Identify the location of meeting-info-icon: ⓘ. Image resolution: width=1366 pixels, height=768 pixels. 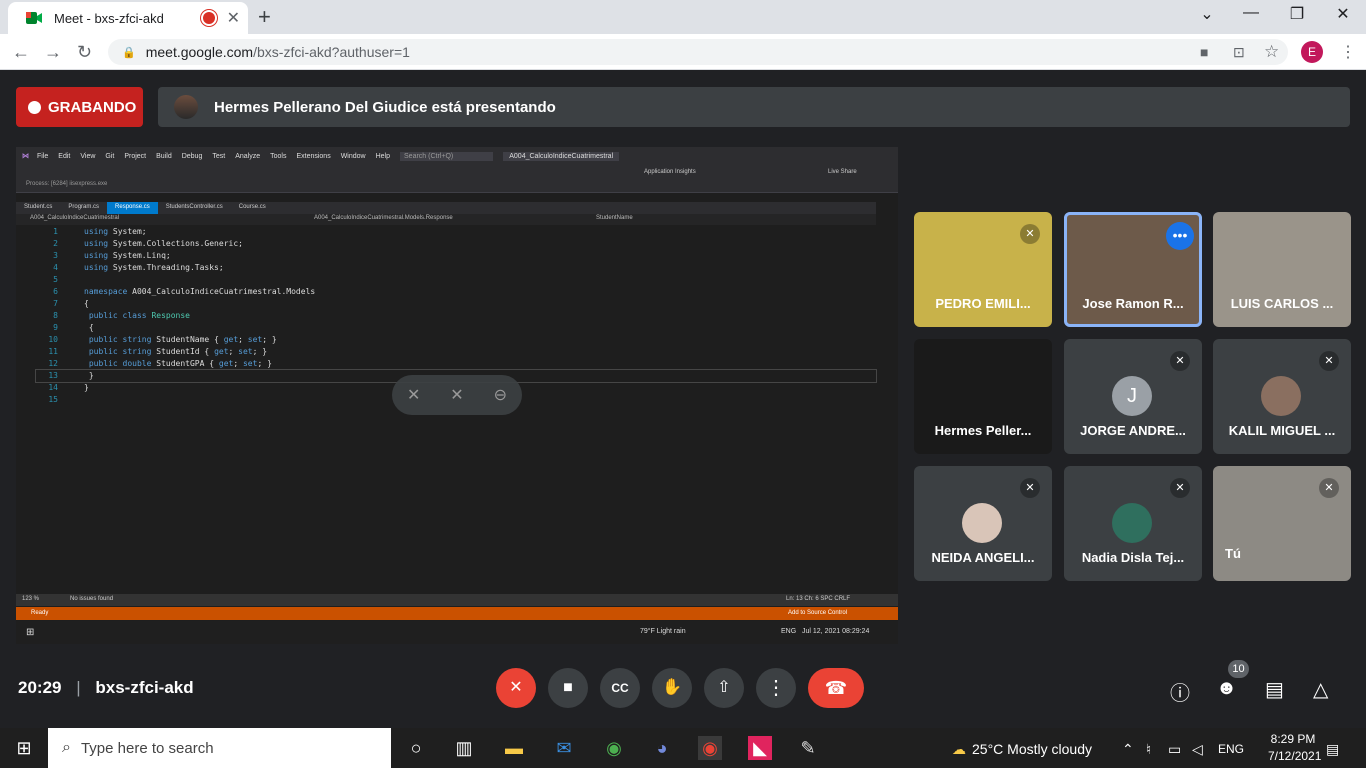
(1180, 691).